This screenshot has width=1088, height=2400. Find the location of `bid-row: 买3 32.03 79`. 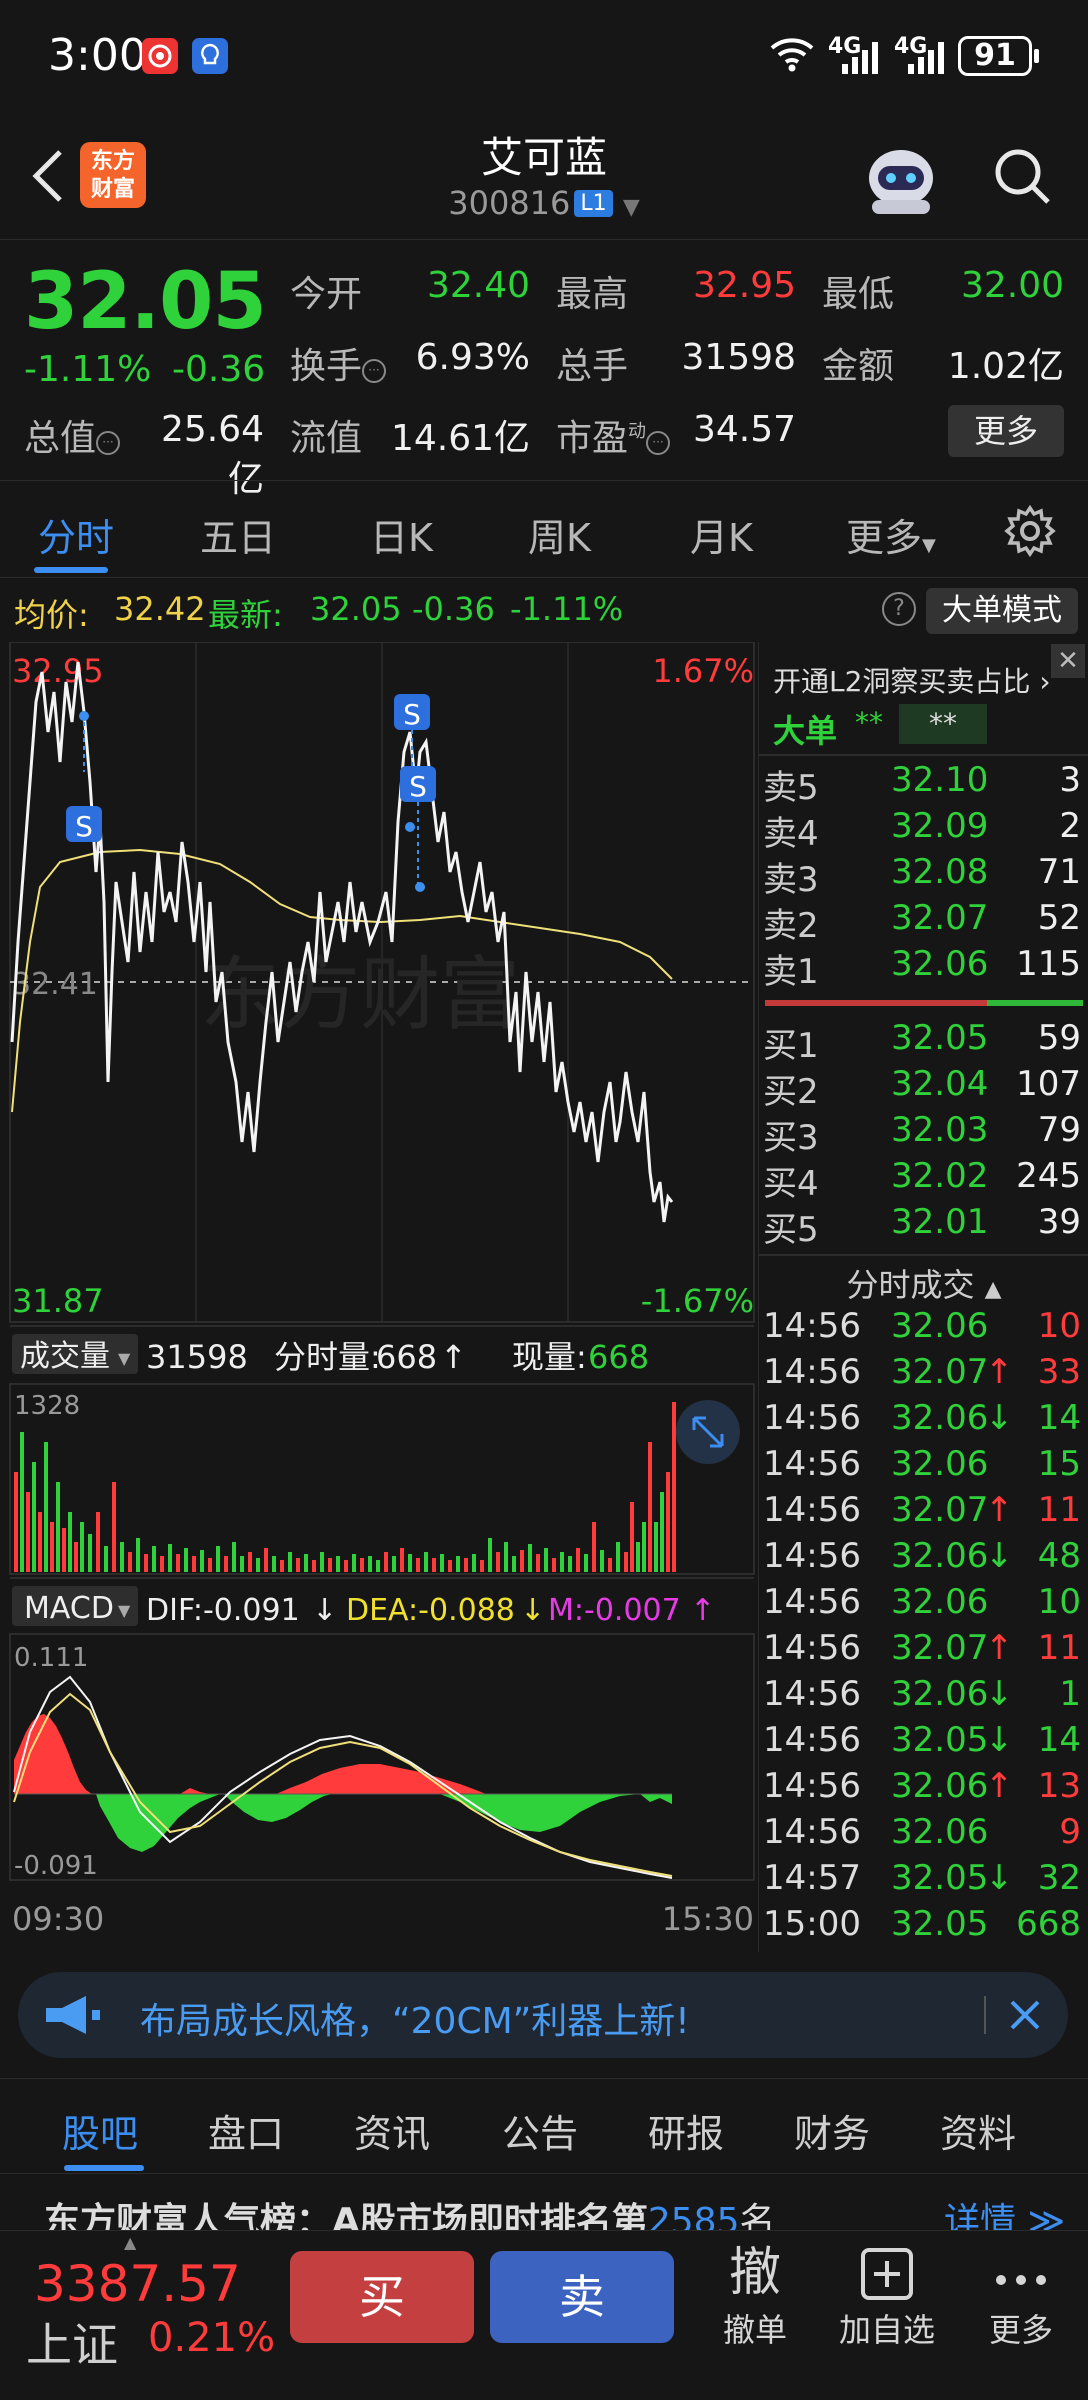

bid-row: 买3 32.03 79 is located at coordinates (923, 1134).